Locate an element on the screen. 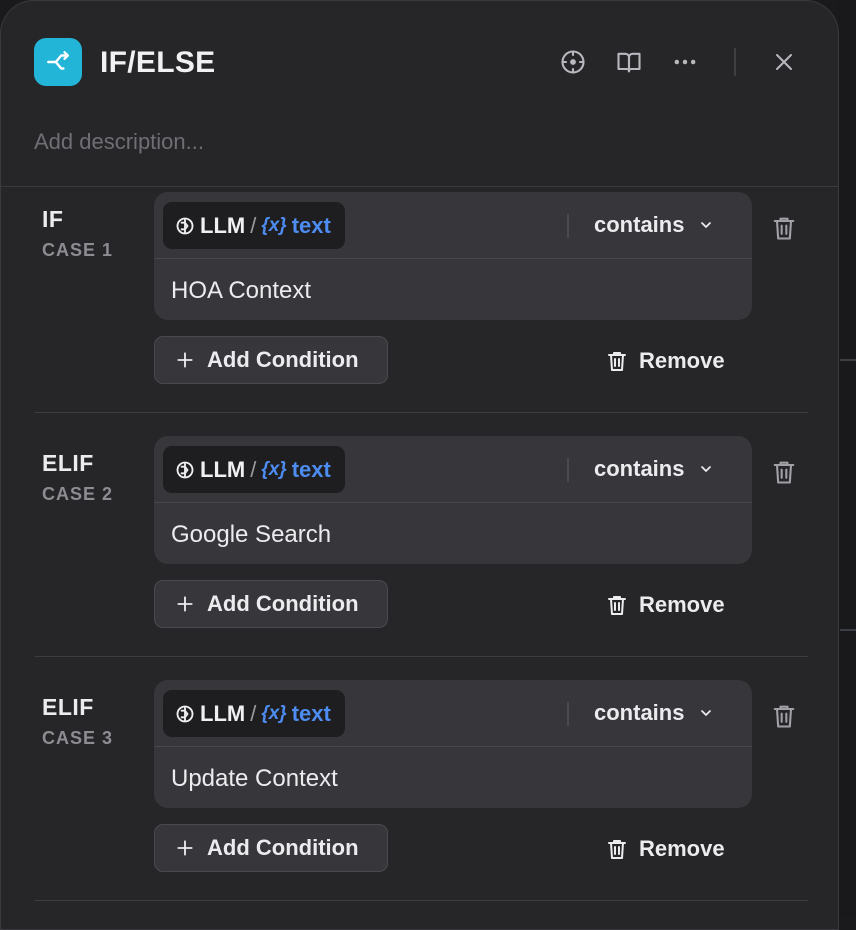  case-label: CASE 1 is located at coordinates (78, 250).